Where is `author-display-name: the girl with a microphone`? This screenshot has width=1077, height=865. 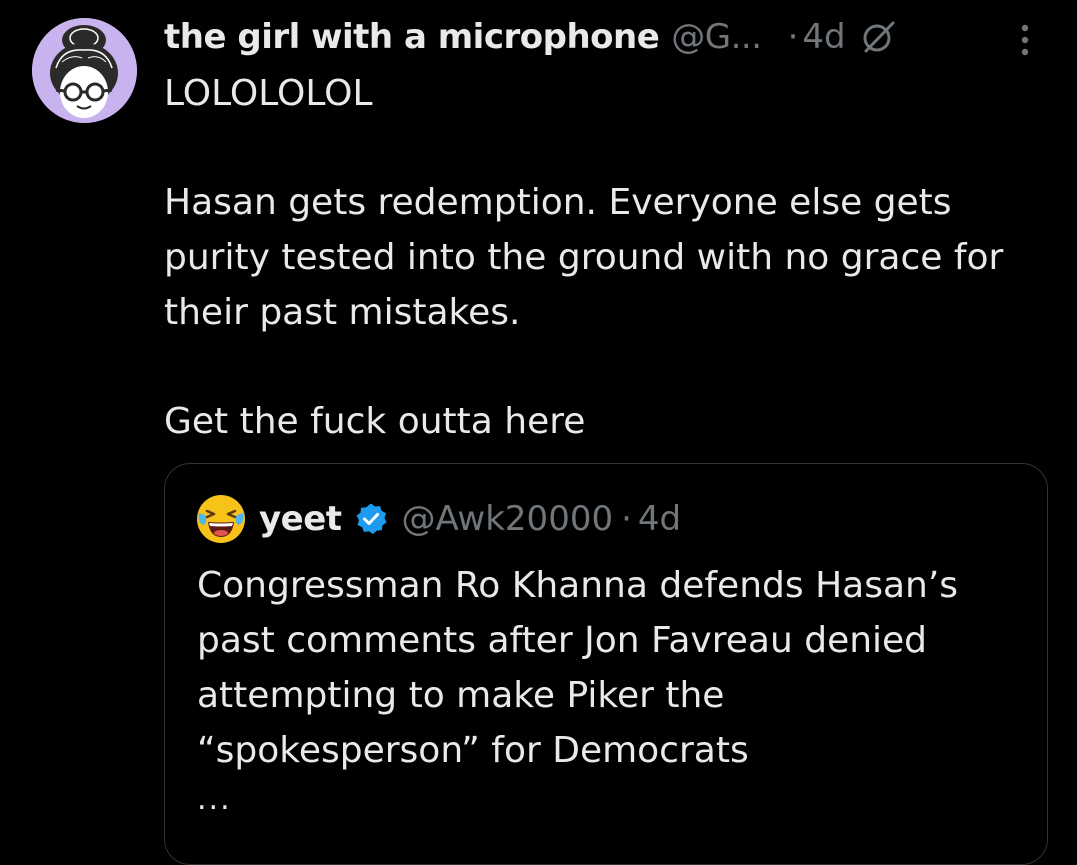
author-display-name: the girl with a microphone is located at coordinates (412, 37).